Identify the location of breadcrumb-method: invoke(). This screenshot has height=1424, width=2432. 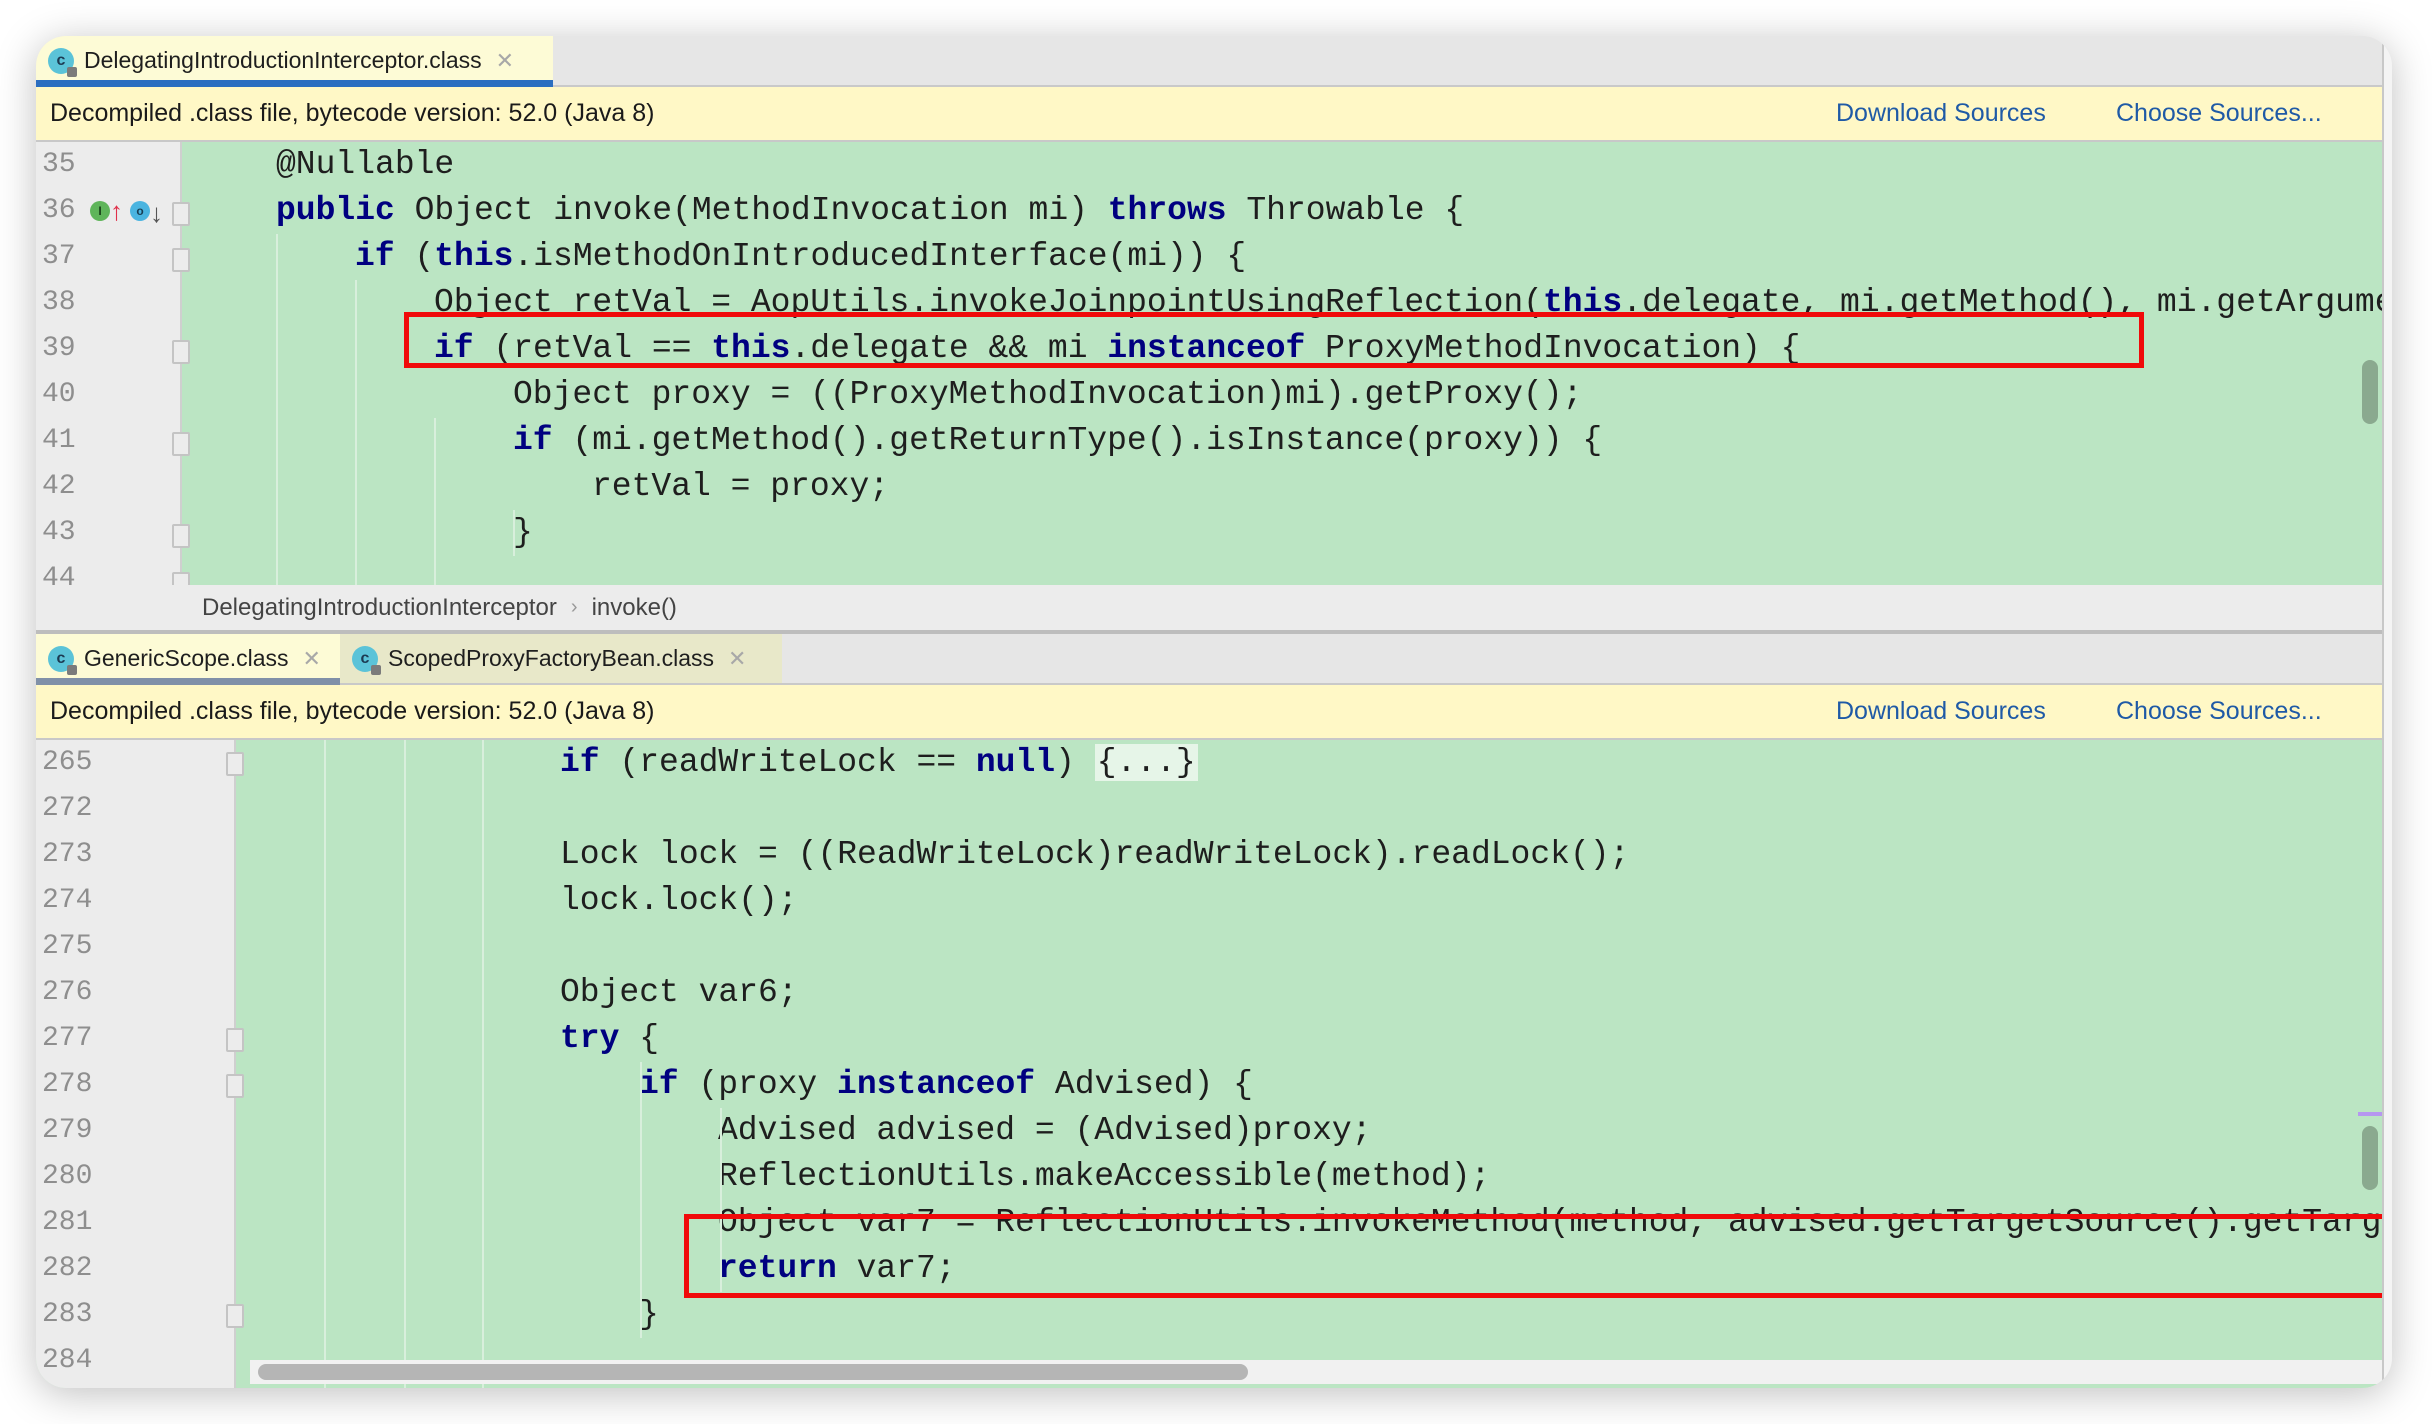
(634, 608).